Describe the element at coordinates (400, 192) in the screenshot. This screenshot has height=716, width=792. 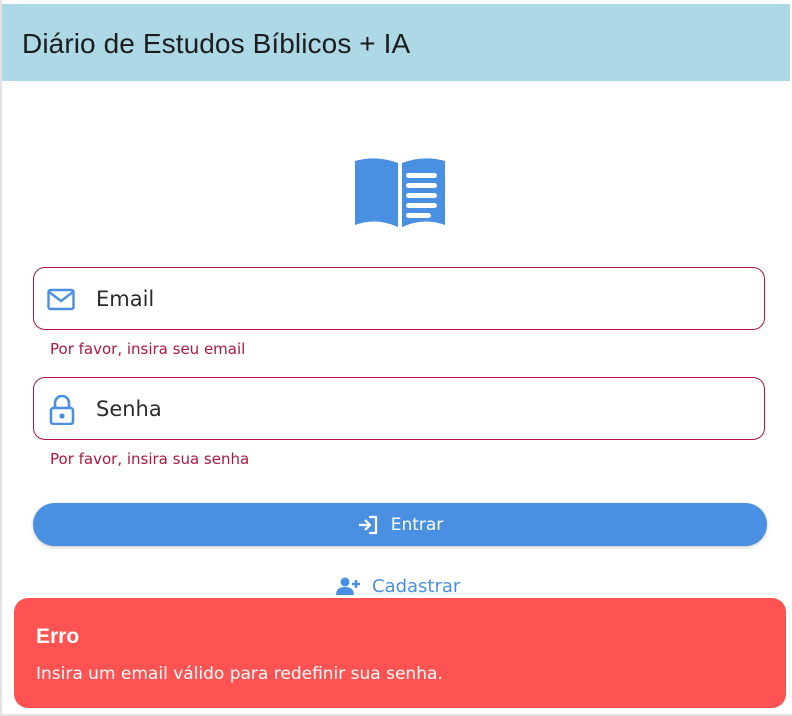
I see `book-logo-icon` at that location.